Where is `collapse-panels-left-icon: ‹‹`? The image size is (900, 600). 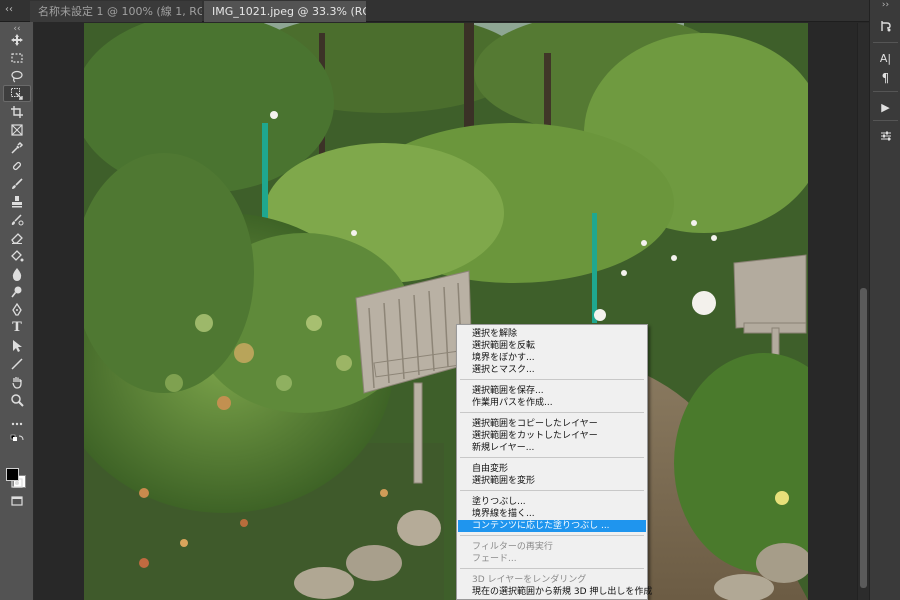 collapse-panels-left-icon: ‹‹ is located at coordinates (9, 10).